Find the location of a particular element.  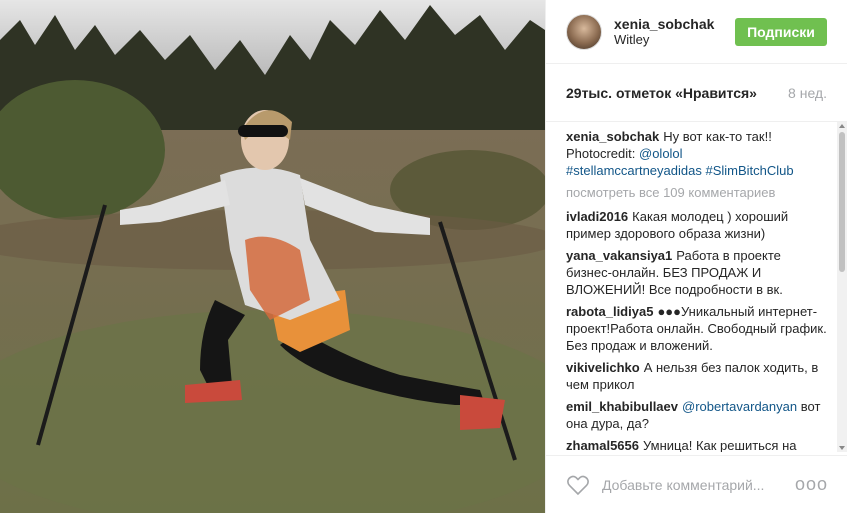

following-button: Подписки is located at coordinates (781, 32).